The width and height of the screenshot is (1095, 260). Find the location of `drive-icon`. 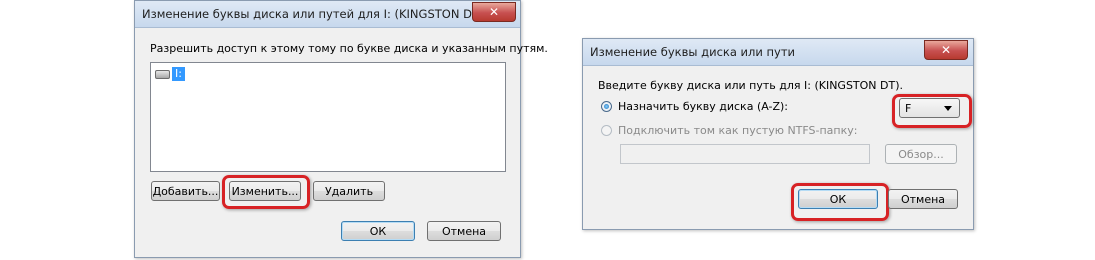

drive-icon is located at coordinates (162, 74).